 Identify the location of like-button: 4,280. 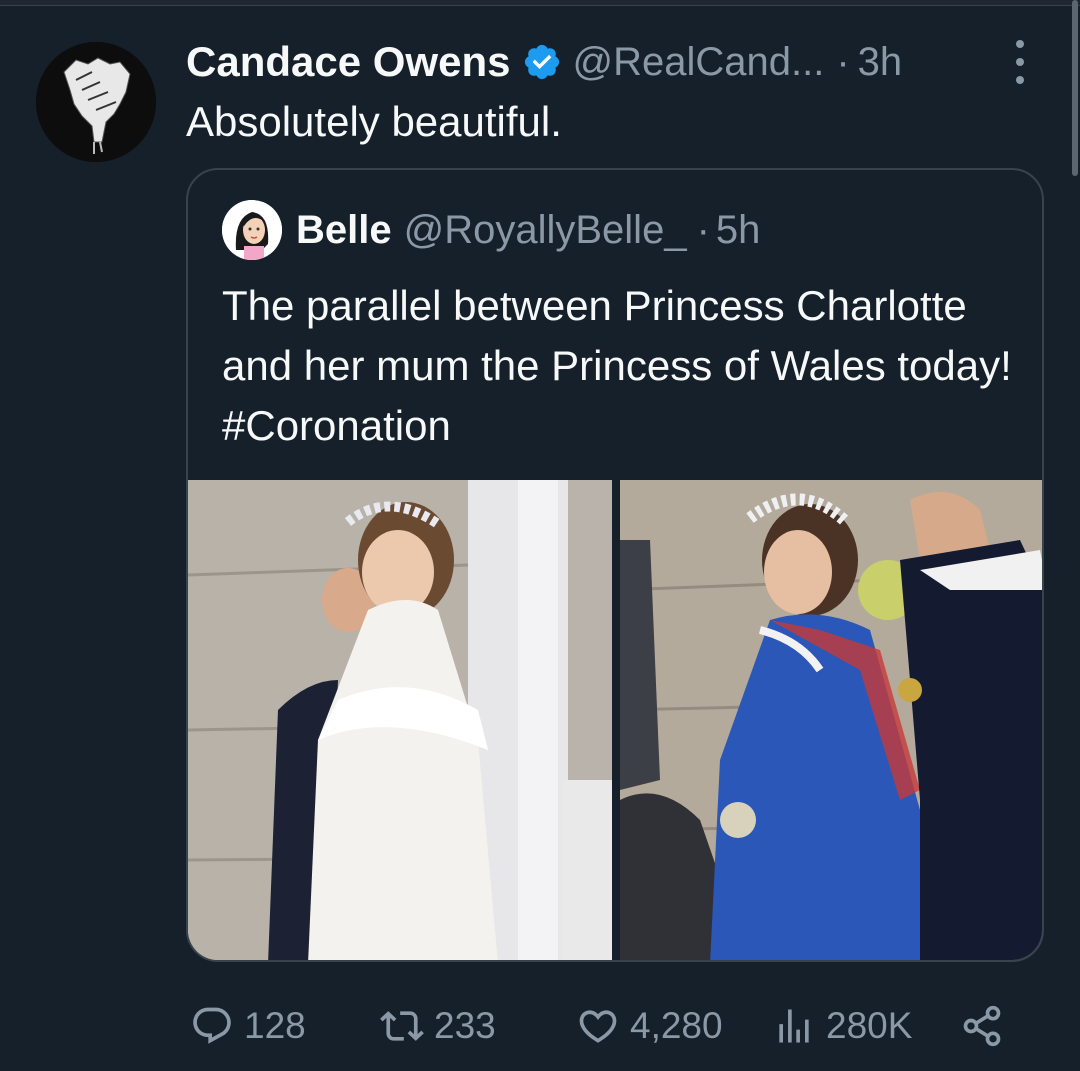
(649, 1026).